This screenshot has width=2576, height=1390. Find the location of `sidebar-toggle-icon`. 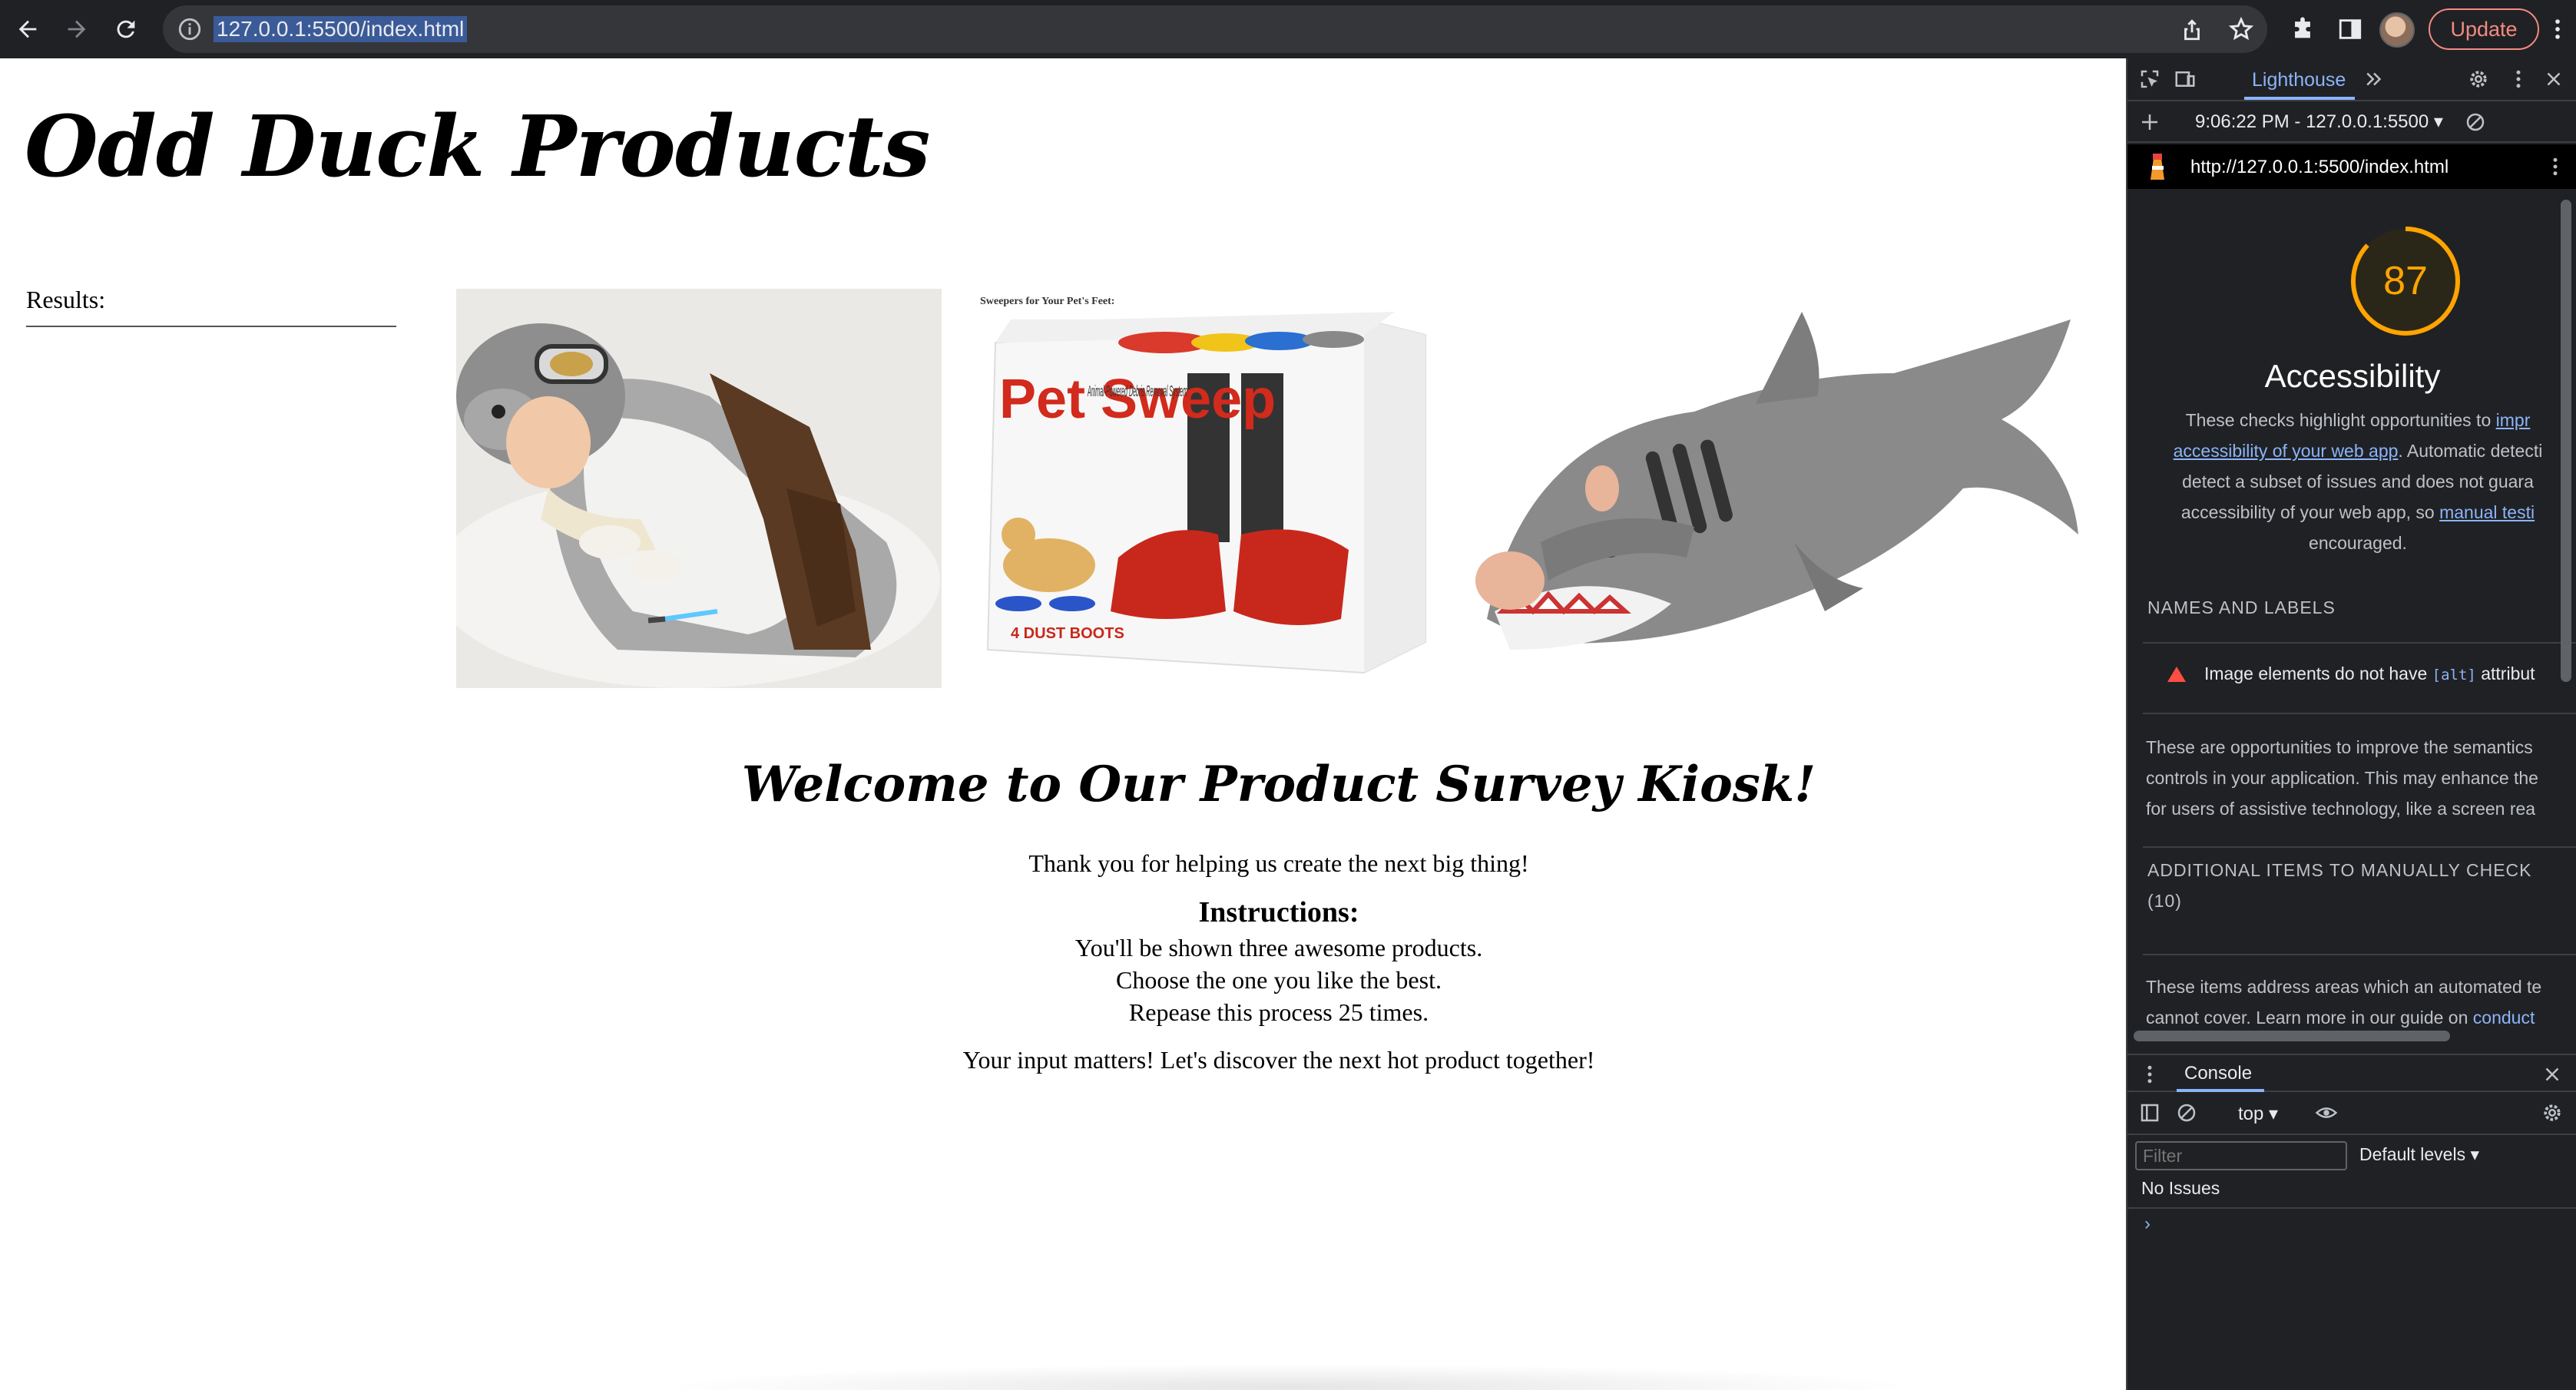

sidebar-toggle-icon is located at coordinates (2149, 1115).